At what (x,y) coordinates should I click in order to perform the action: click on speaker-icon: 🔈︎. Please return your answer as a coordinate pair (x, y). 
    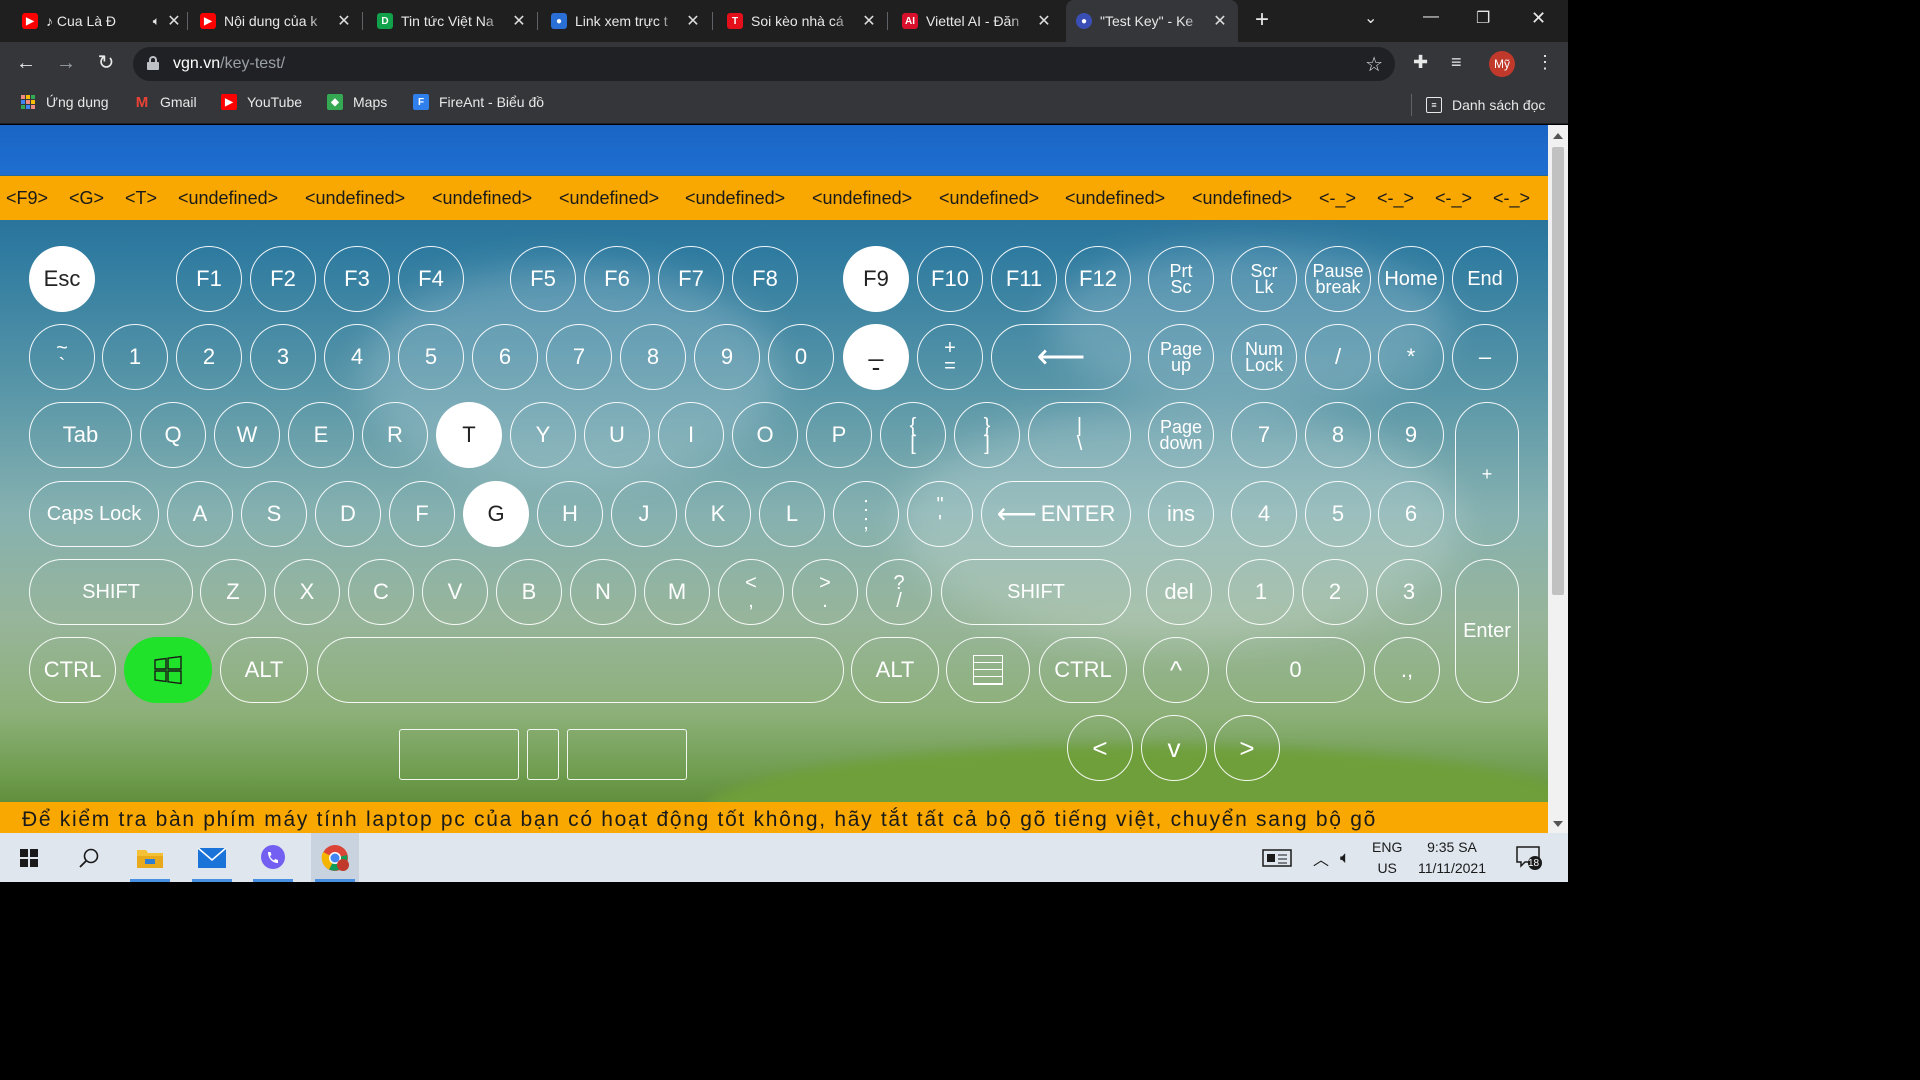
    Looking at the image, I should click on (156, 21).